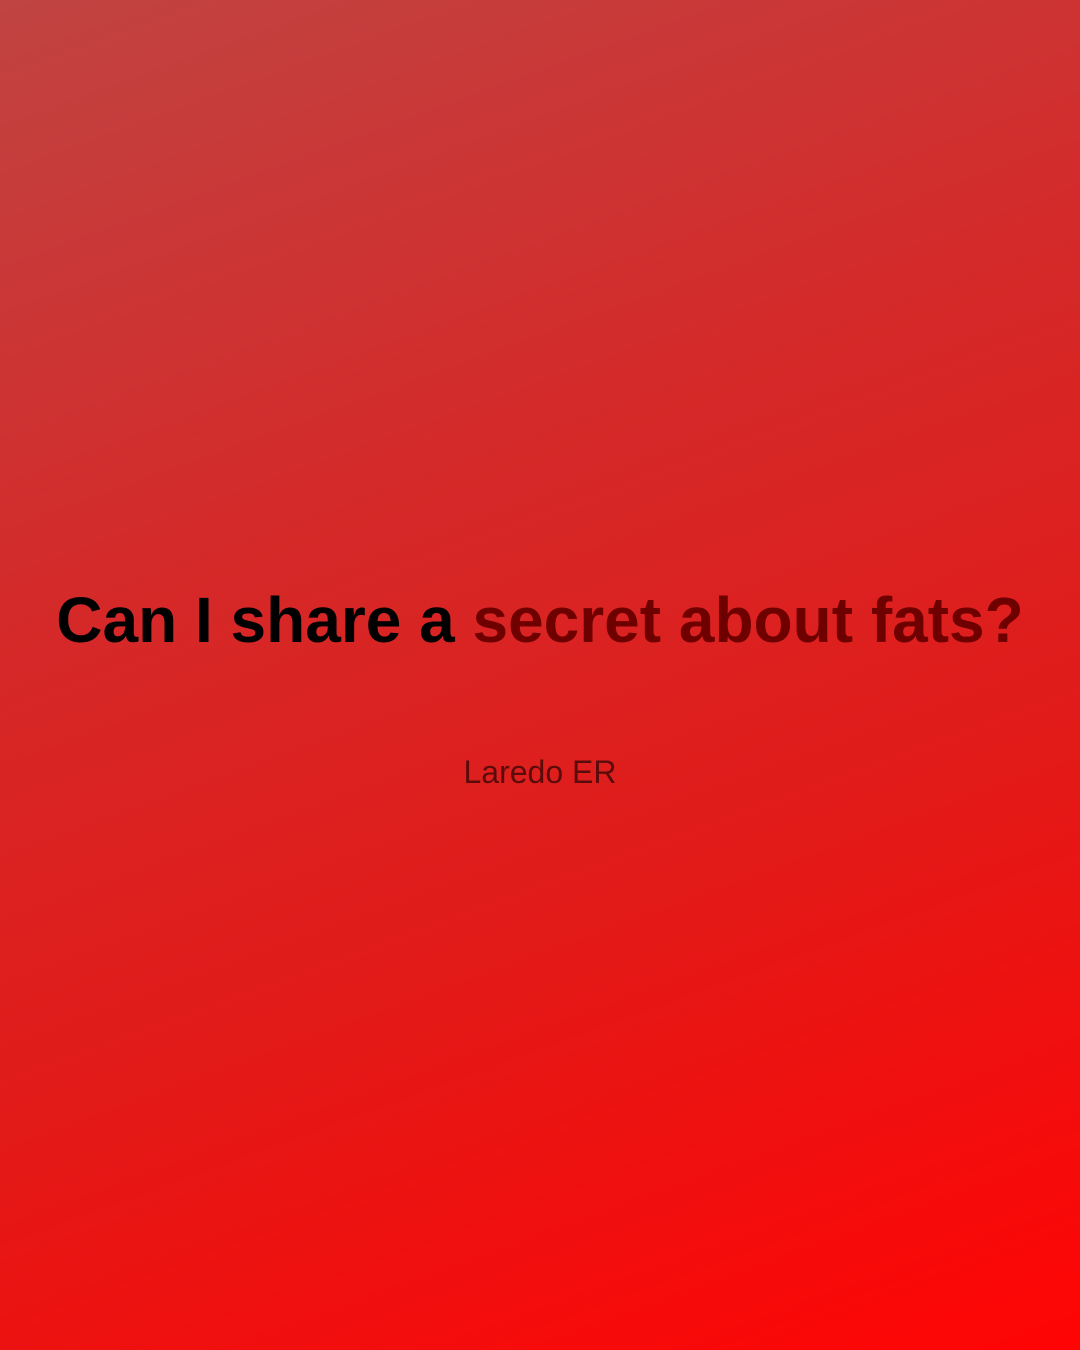 The height and width of the screenshot is (1350, 1080). What do you see at coordinates (540, 772) in the screenshot?
I see `byline: Laredo ER` at bounding box center [540, 772].